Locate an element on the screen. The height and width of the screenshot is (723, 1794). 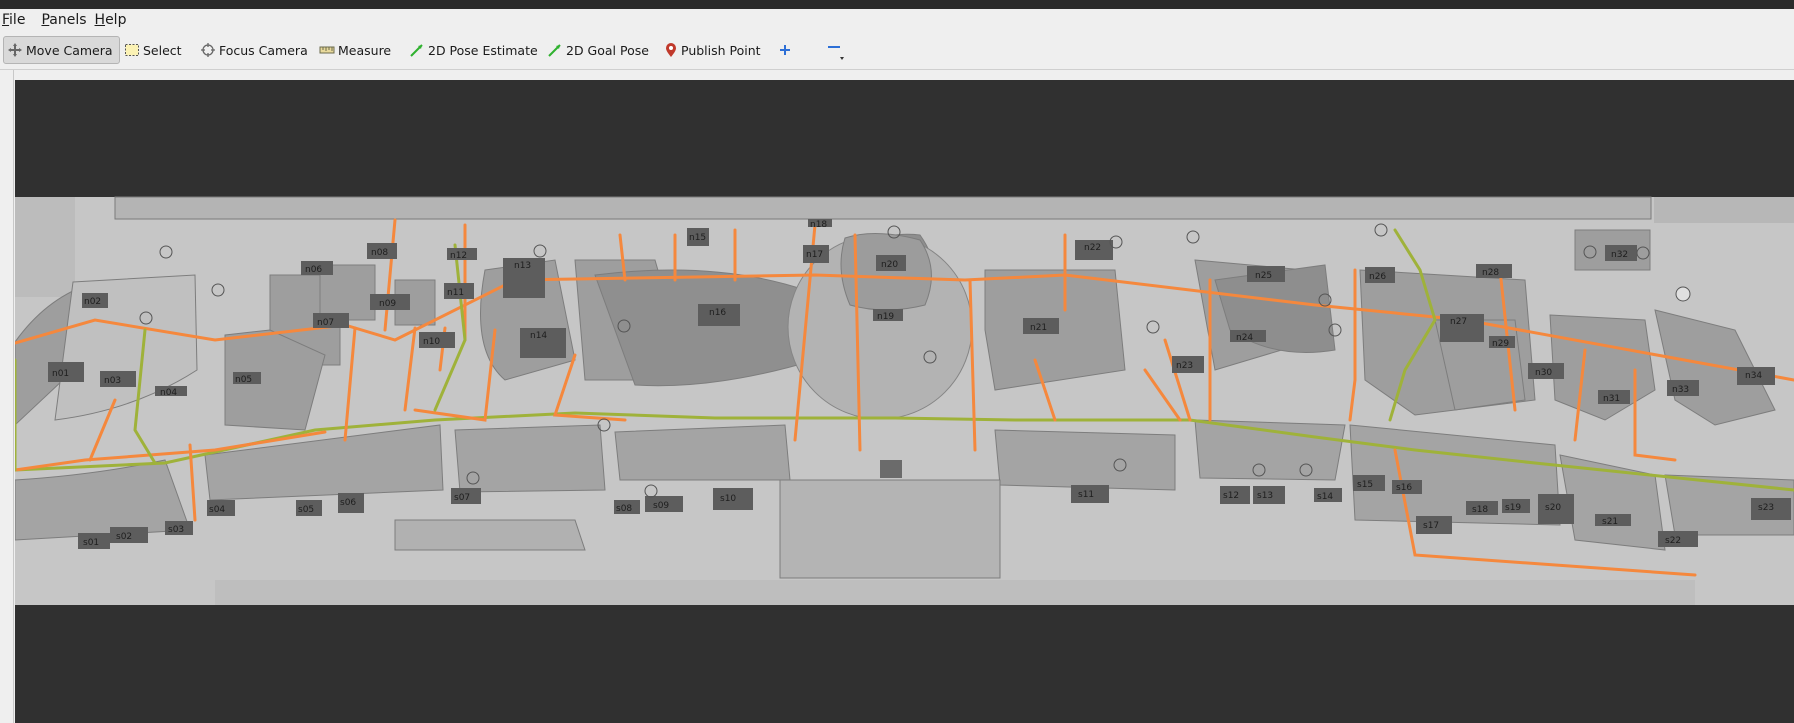
store-s17-label: s17 is located at coordinates (1431, 526).